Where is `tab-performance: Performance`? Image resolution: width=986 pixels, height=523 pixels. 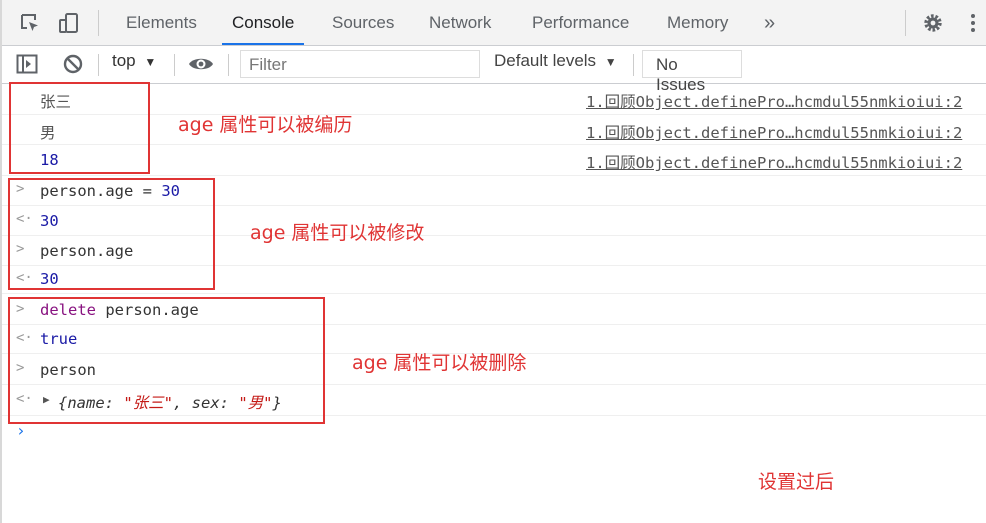
tab-performance: Performance is located at coordinates (580, 22).